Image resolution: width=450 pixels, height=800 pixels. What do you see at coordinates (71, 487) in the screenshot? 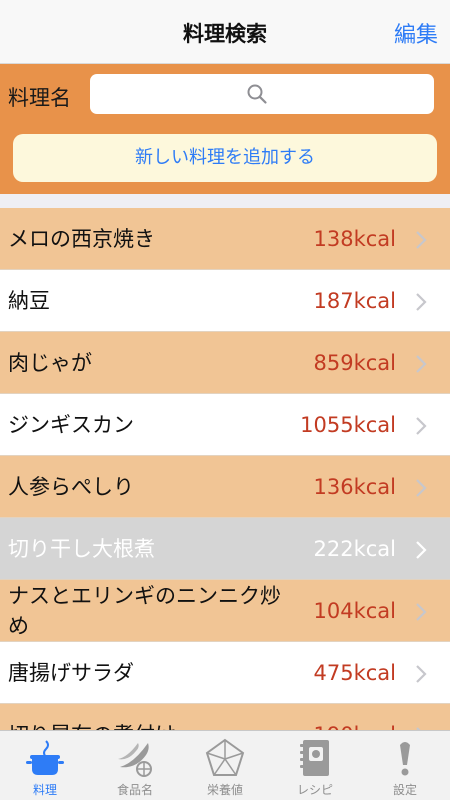
I see `dish-name: 人参らぺしり` at bounding box center [71, 487].